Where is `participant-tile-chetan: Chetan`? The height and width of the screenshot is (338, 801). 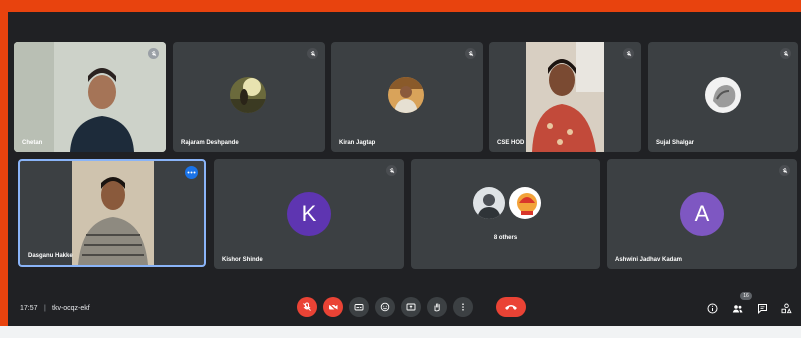 participant-tile-chetan: Chetan is located at coordinates (90, 97).